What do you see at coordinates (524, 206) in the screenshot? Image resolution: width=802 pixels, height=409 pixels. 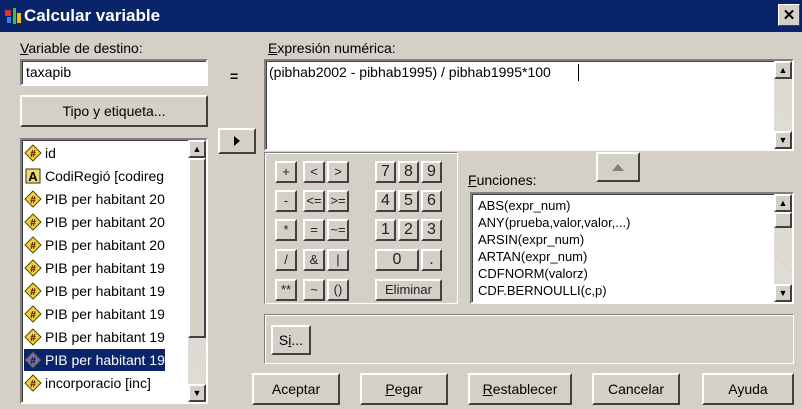 I see `function-list-item: ABS(expr_num)` at bounding box center [524, 206].